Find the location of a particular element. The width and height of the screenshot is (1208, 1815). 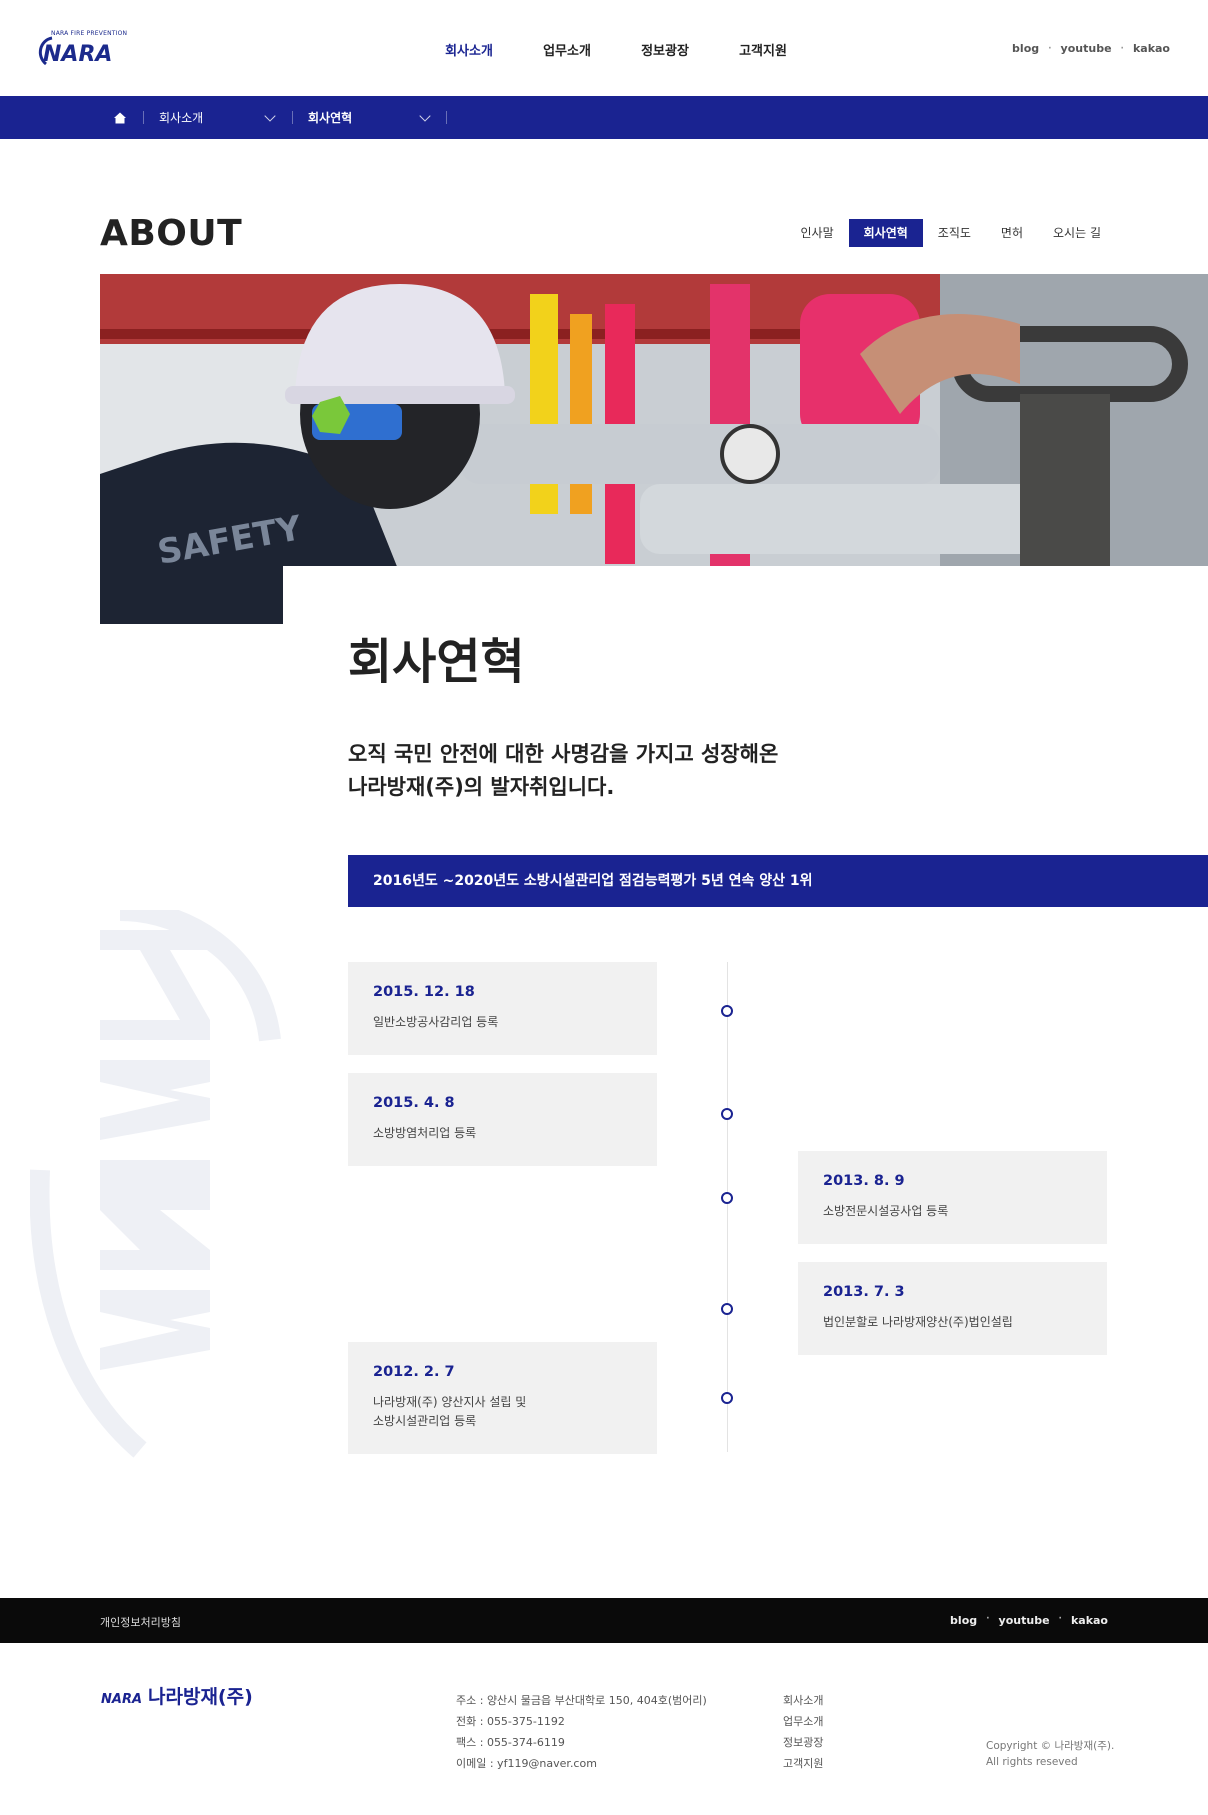

copyright-line-2: All rights reseved is located at coordinates (1032, 1762).